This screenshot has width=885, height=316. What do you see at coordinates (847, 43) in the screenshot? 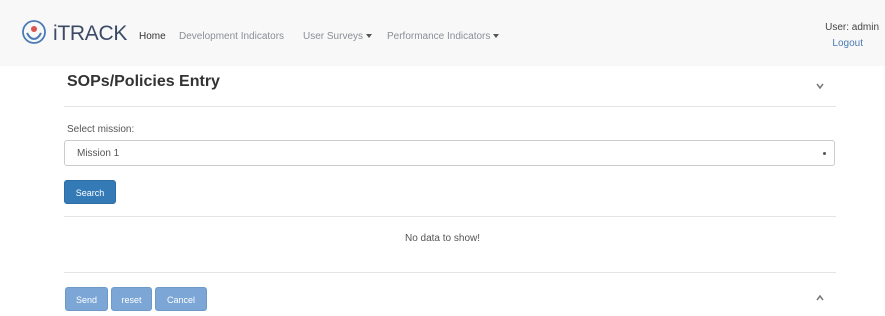
I see `logout-link: Logout` at bounding box center [847, 43].